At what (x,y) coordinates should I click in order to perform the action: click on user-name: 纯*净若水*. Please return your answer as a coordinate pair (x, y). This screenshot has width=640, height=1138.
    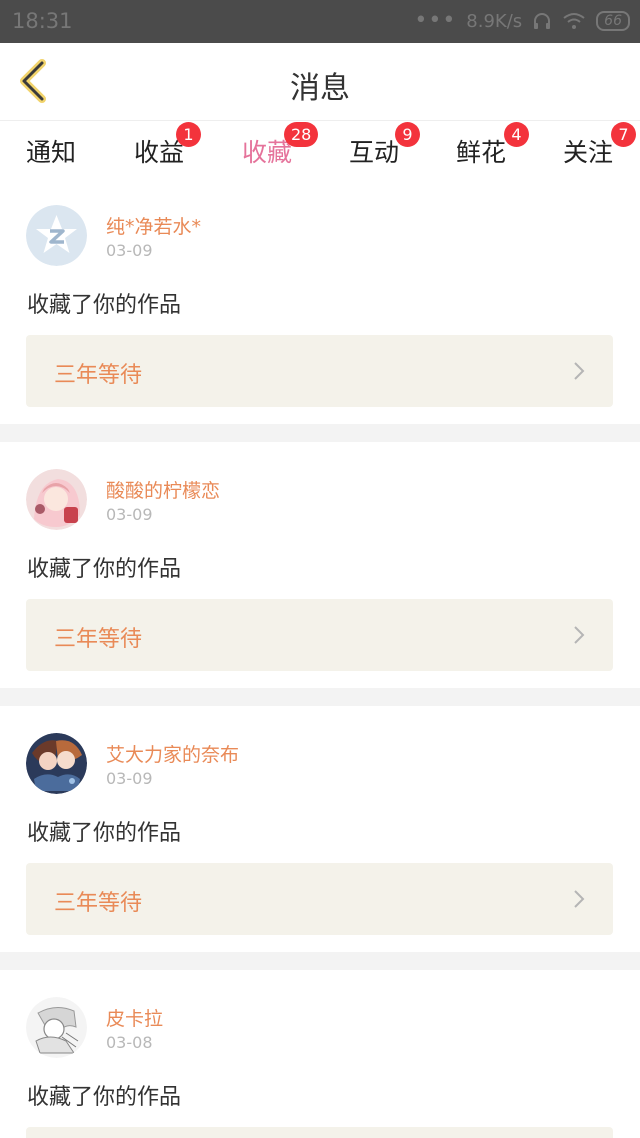
    Looking at the image, I should click on (153, 225).